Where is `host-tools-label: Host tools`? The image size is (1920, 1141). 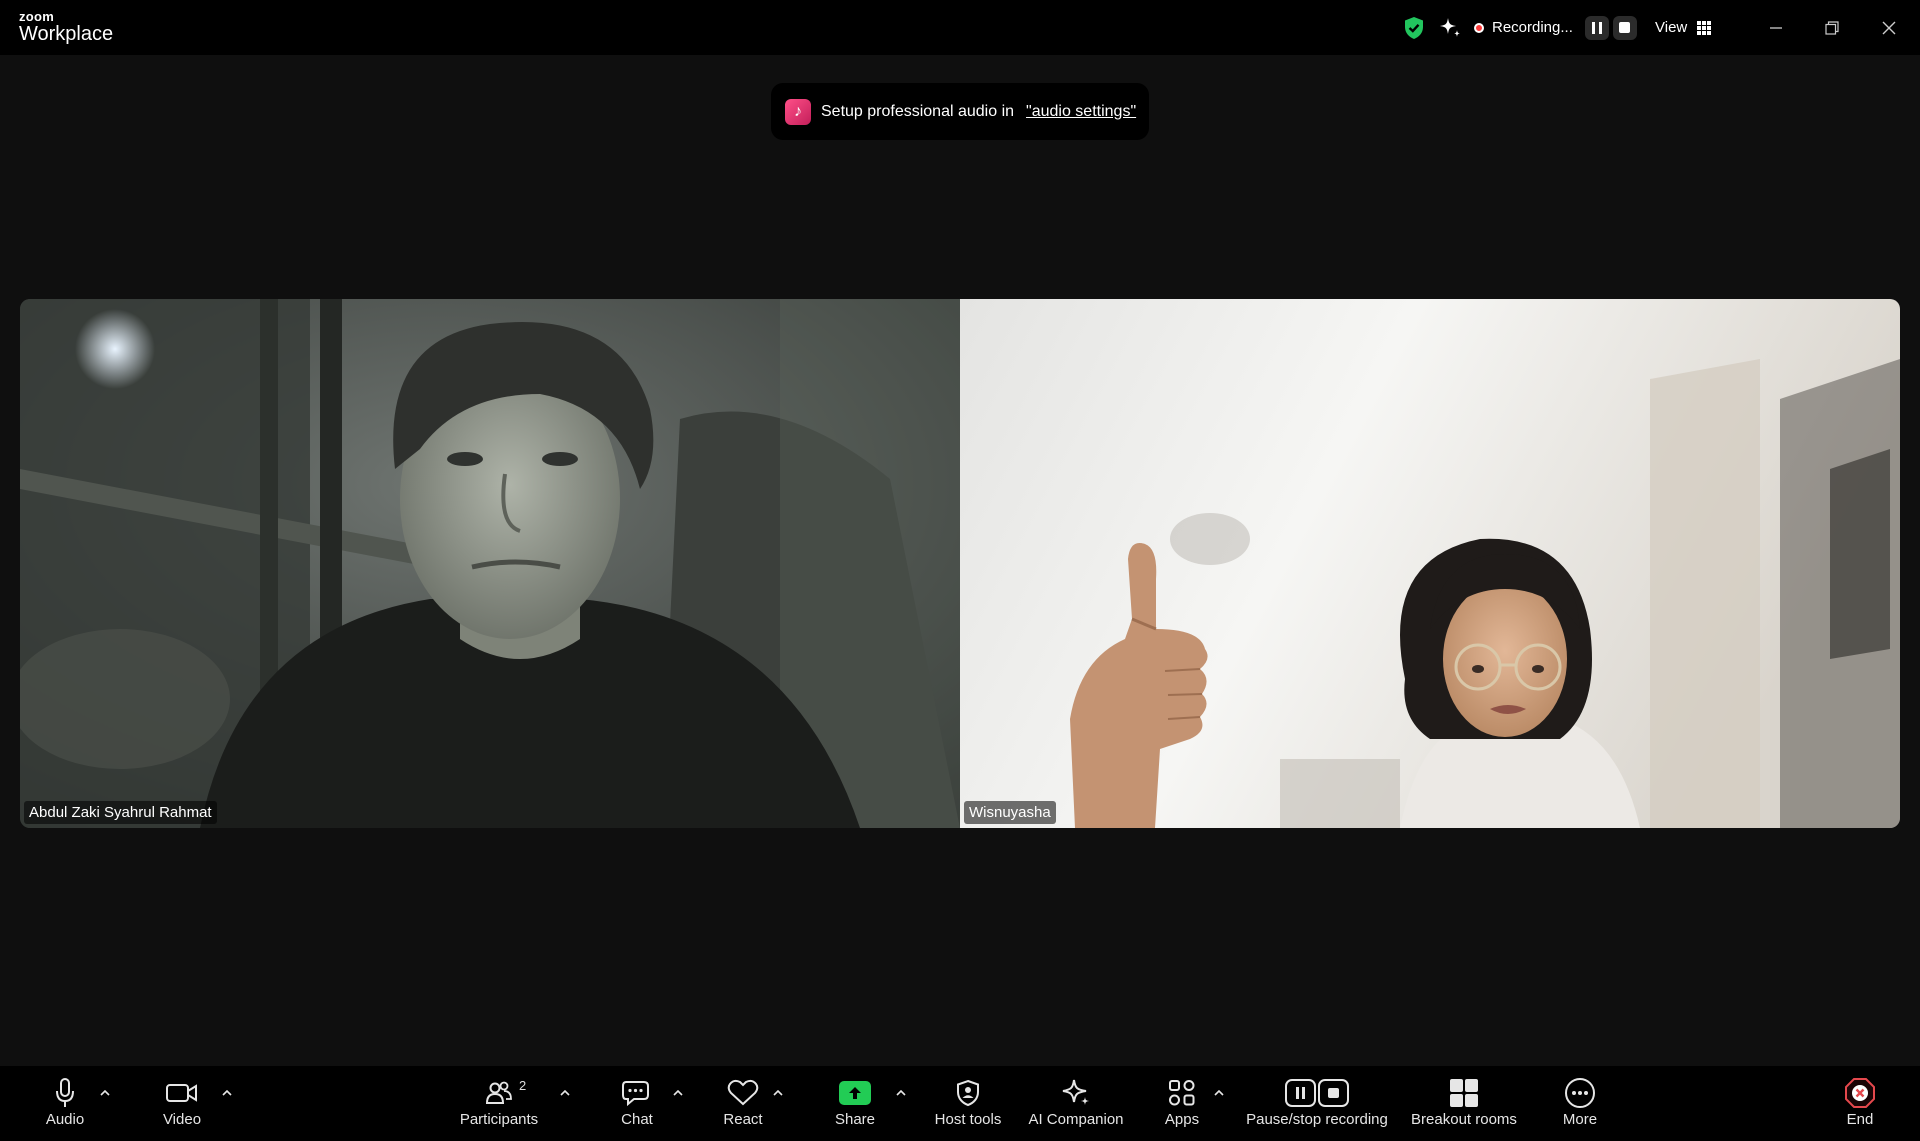 host-tools-label: Host tools is located at coordinates (968, 1119).